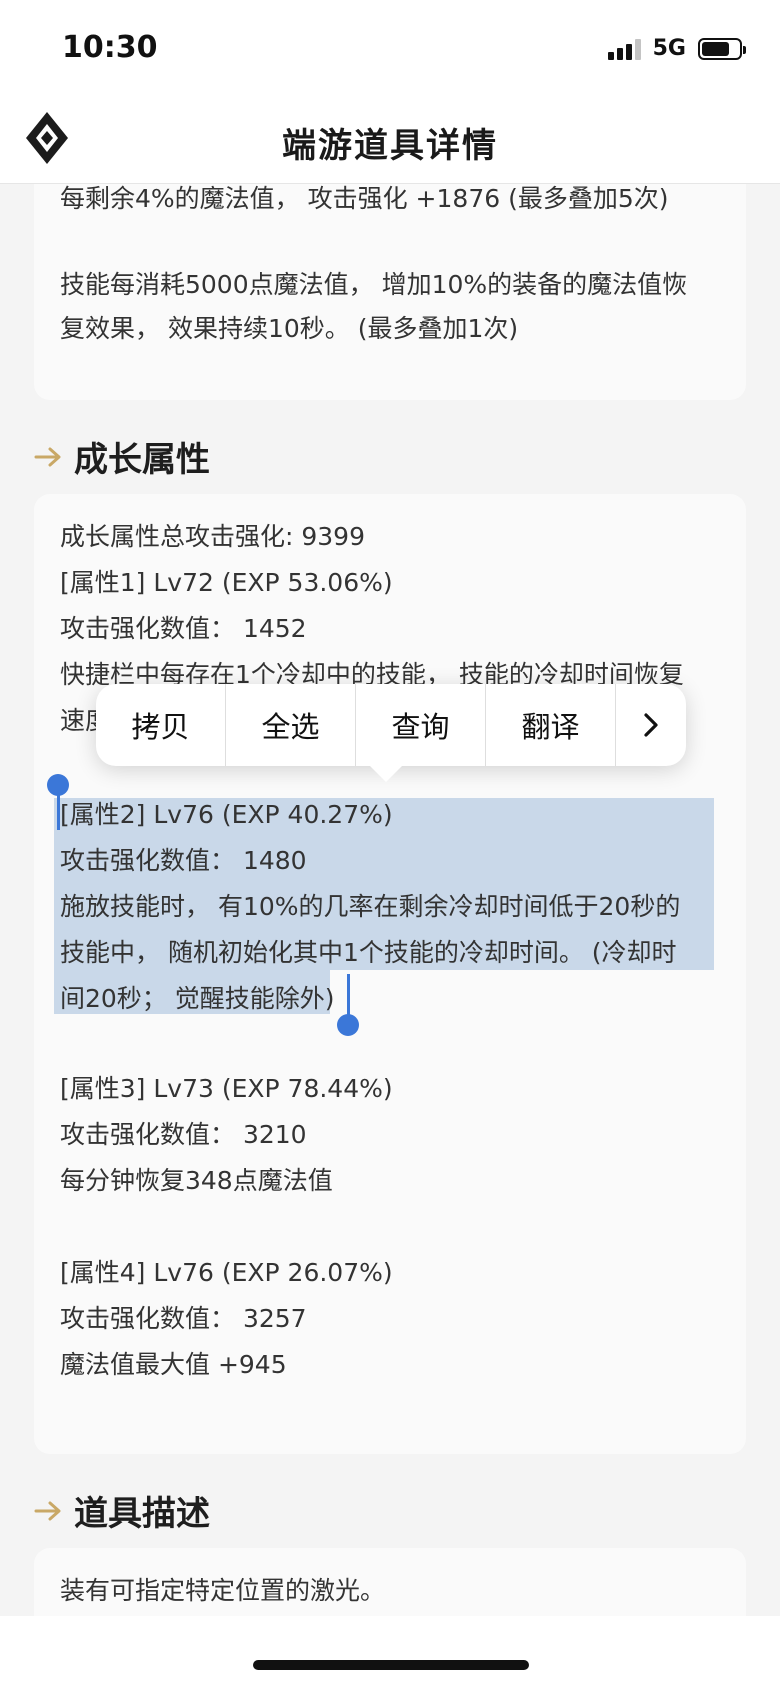 The image size is (780, 1688). What do you see at coordinates (226, 1088) in the screenshot?
I see `attr3-header: [属性3] Lv73 (EXP 78.44%)` at bounding box center [226, 1088].